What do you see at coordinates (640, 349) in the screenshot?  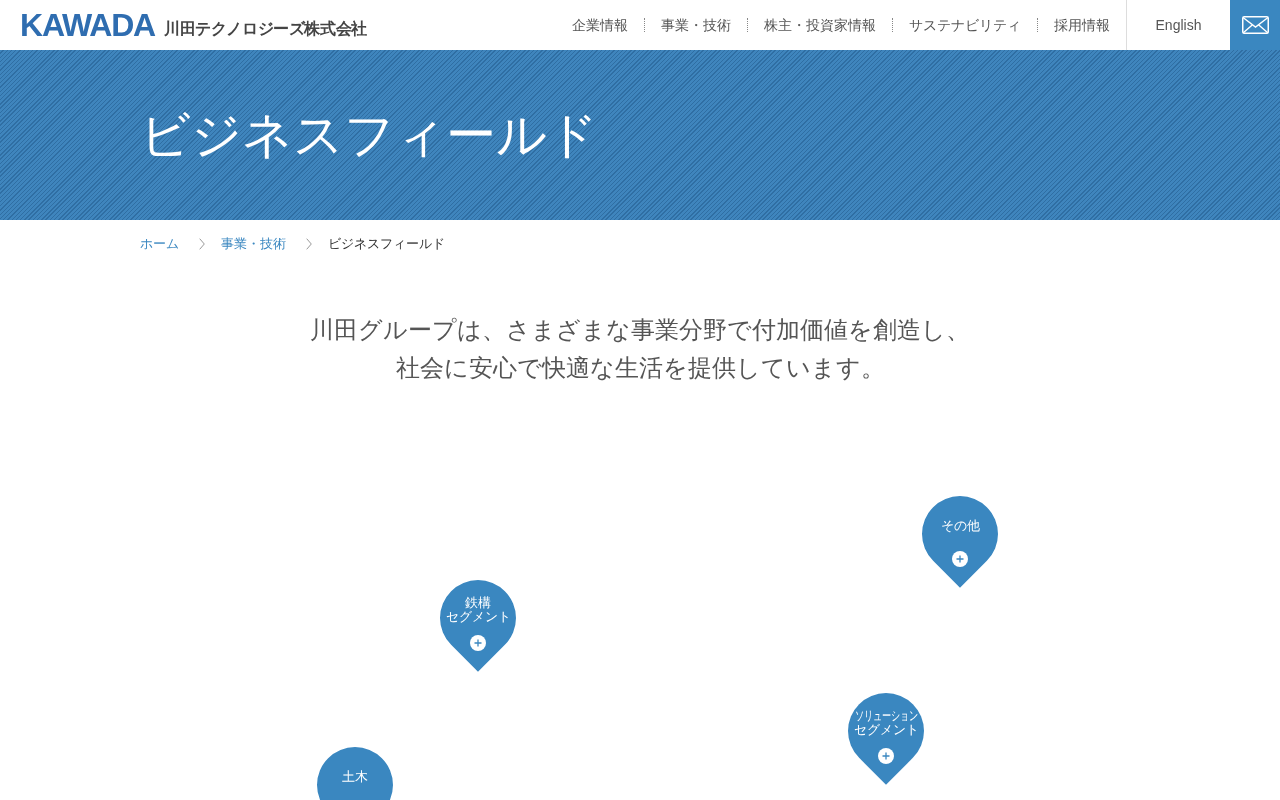 I see `lead-text: 川田グループは、さまざまな事業分野で付加価値を創造し、社会に安心で快適な生活を提供しています。` at bounding box center [640, 349].